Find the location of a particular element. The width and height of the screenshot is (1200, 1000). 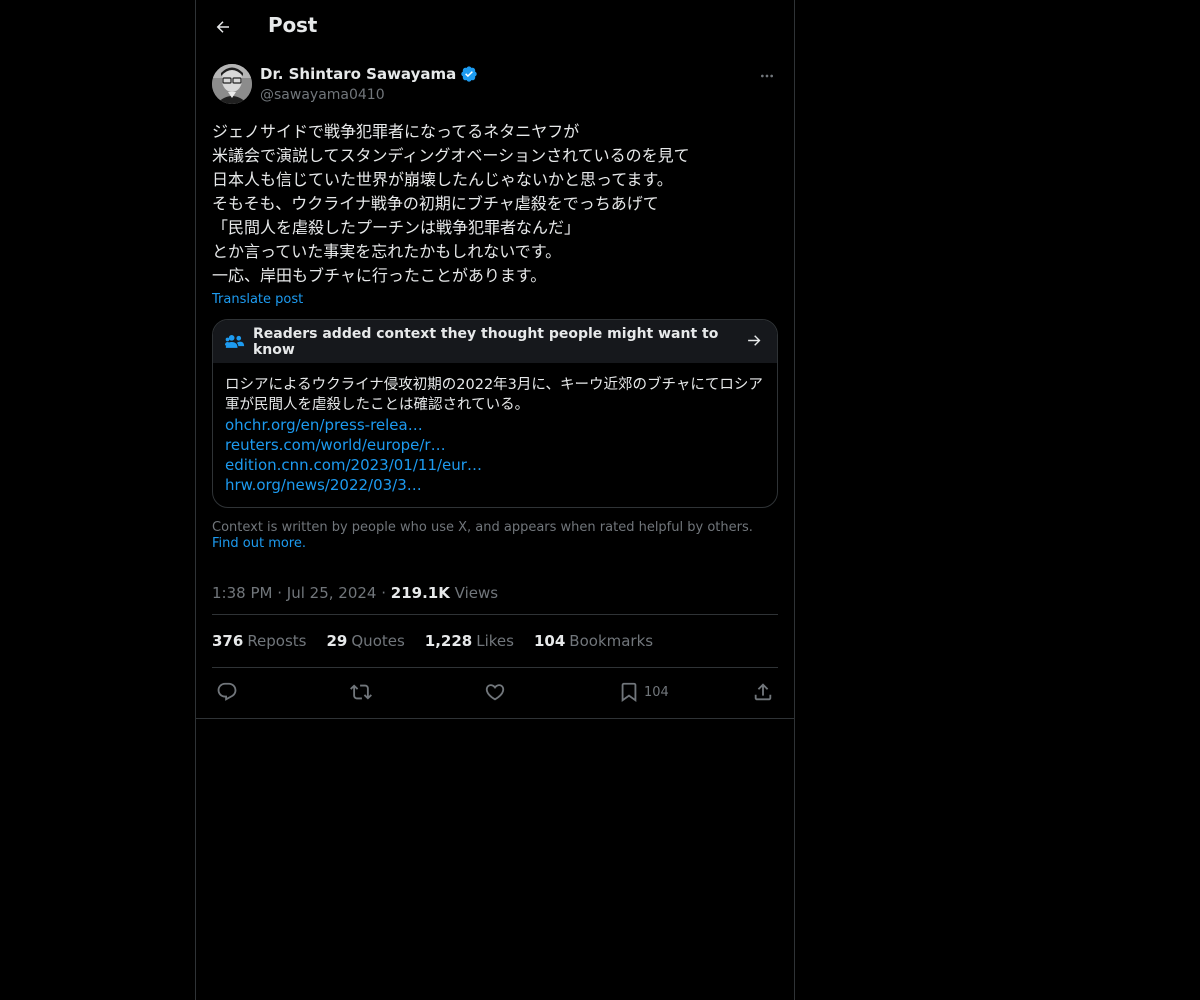

post-line: 米議会で演説してスタンディングオベーションされているのを見て is located at coordinates (451, 155).